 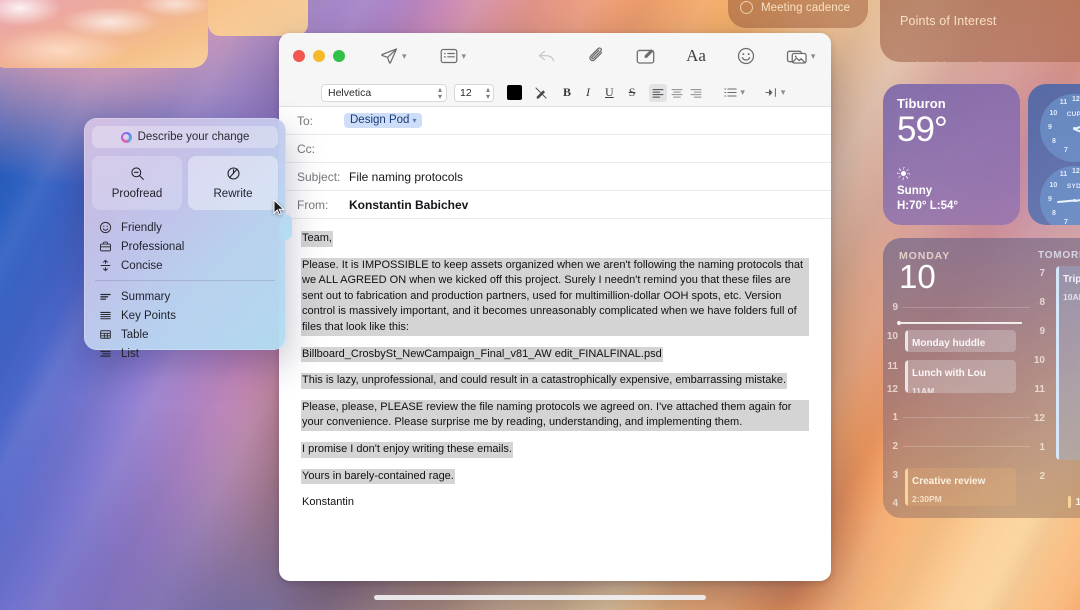 I want to click on align-left-icon, so click(x=658, y=92).